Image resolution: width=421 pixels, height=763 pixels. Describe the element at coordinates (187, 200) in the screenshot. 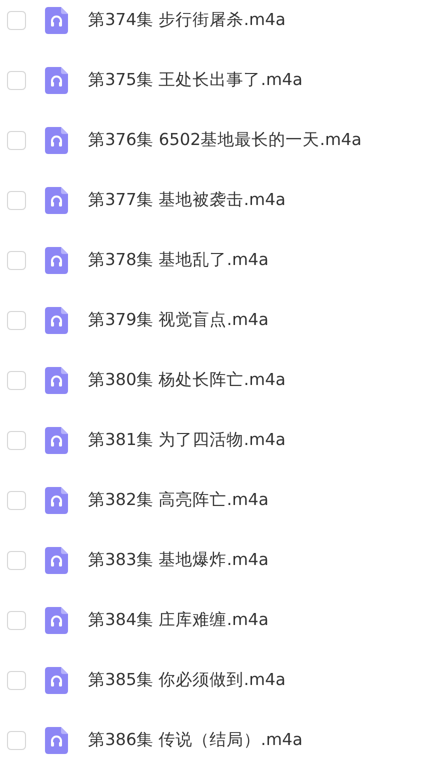

I see `file-name: 第377集 基地被袭击.m4a` at that location.